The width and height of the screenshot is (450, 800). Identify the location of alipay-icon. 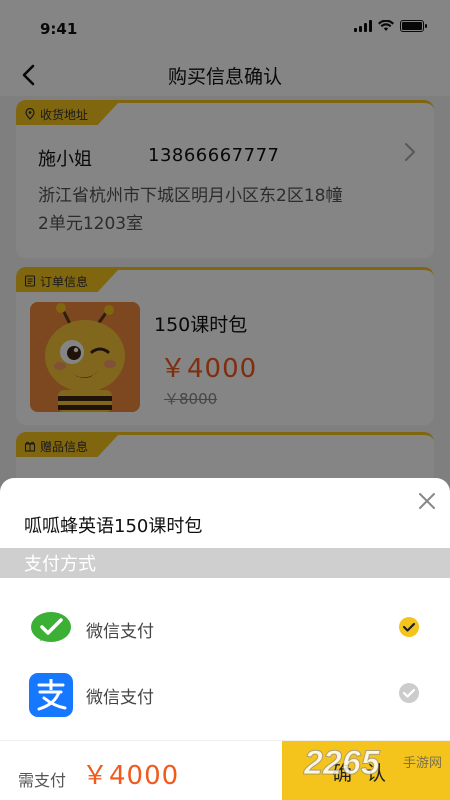
(51, 695).